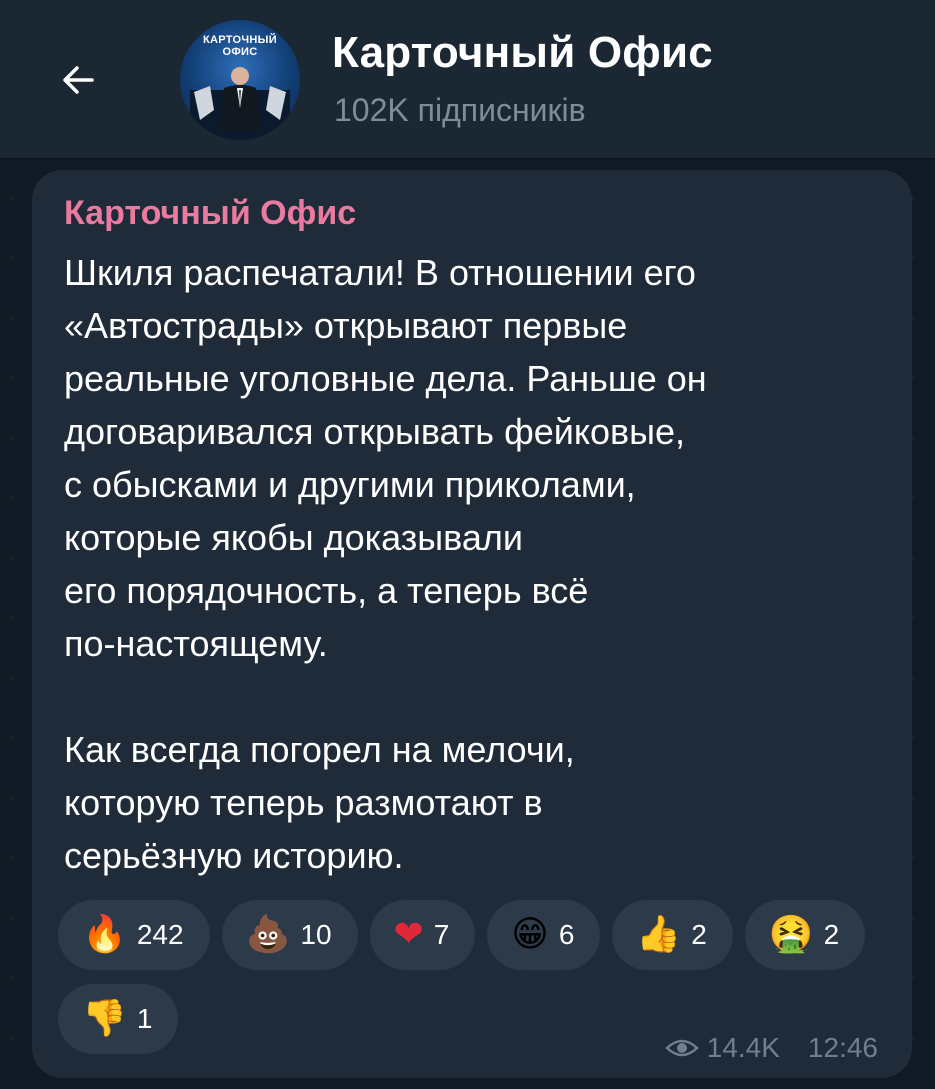 The width and height of the screenshot is (935, 1089). What do you see at coordinates (408, 934) in the screenshot?
I see `heart-emoji: ❤` at bounding box center [408, 934].